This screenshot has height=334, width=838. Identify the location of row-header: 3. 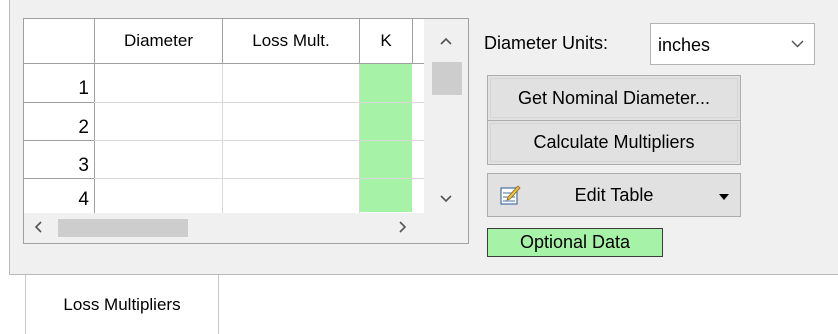
(59, 160).